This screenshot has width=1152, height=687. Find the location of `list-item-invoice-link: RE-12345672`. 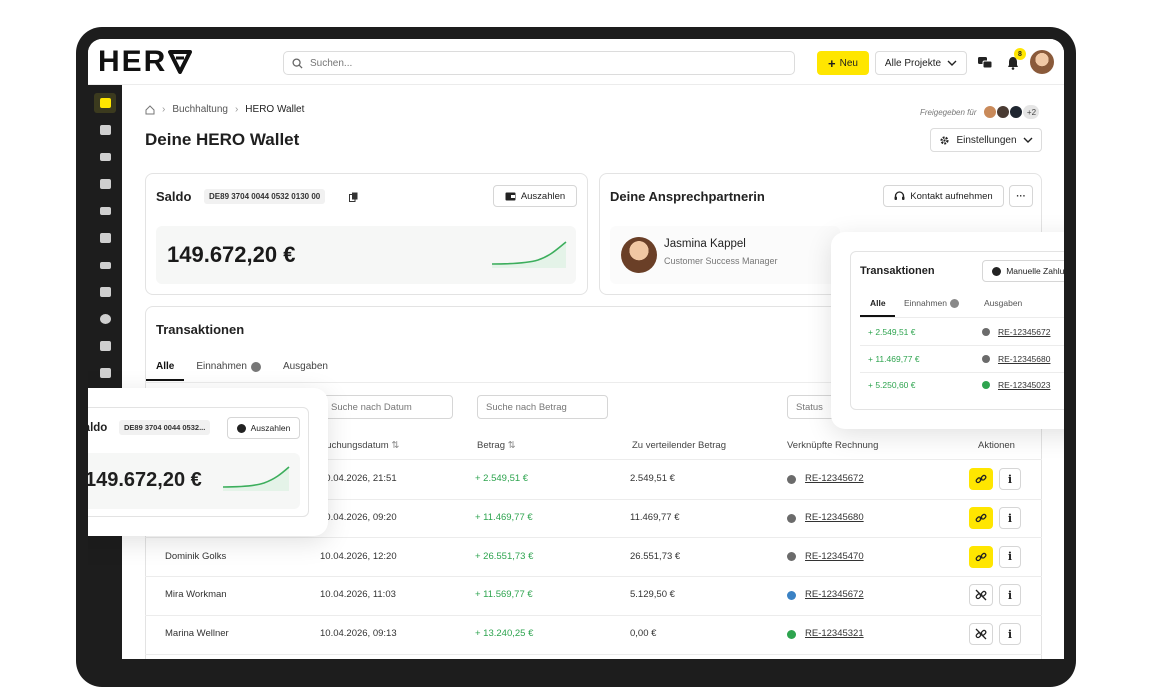

list-item-invoice-link: RE-12345672 is located at coordinates (1024, 332).